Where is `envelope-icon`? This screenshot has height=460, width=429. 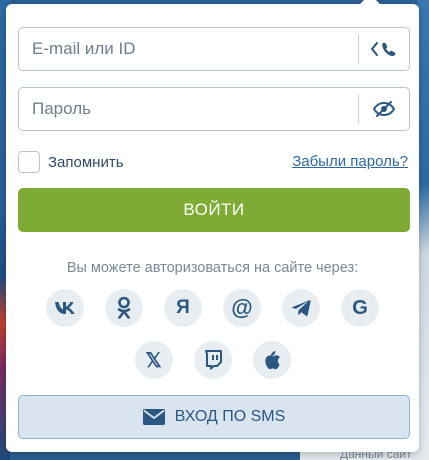
envelope-icon is located at coordinates (153, 417).